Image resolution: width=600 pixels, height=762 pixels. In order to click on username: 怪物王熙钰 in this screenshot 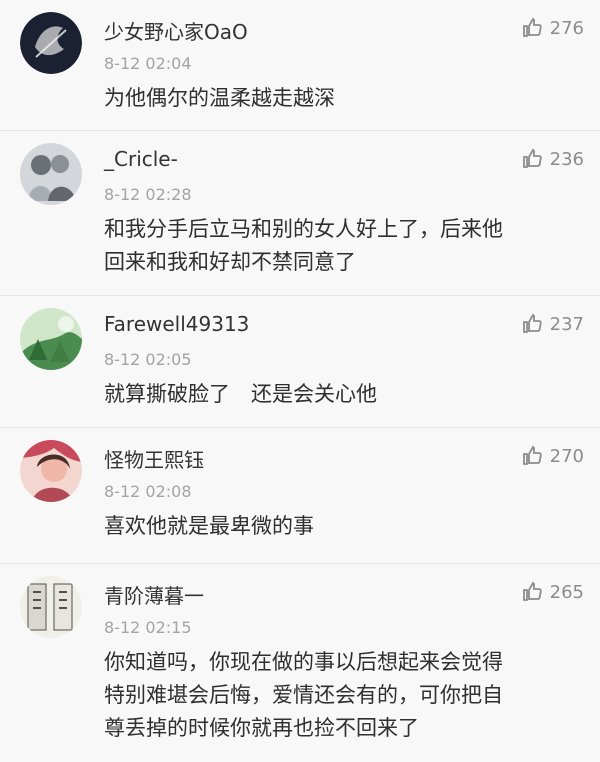, I will do `click(154, 458)`.